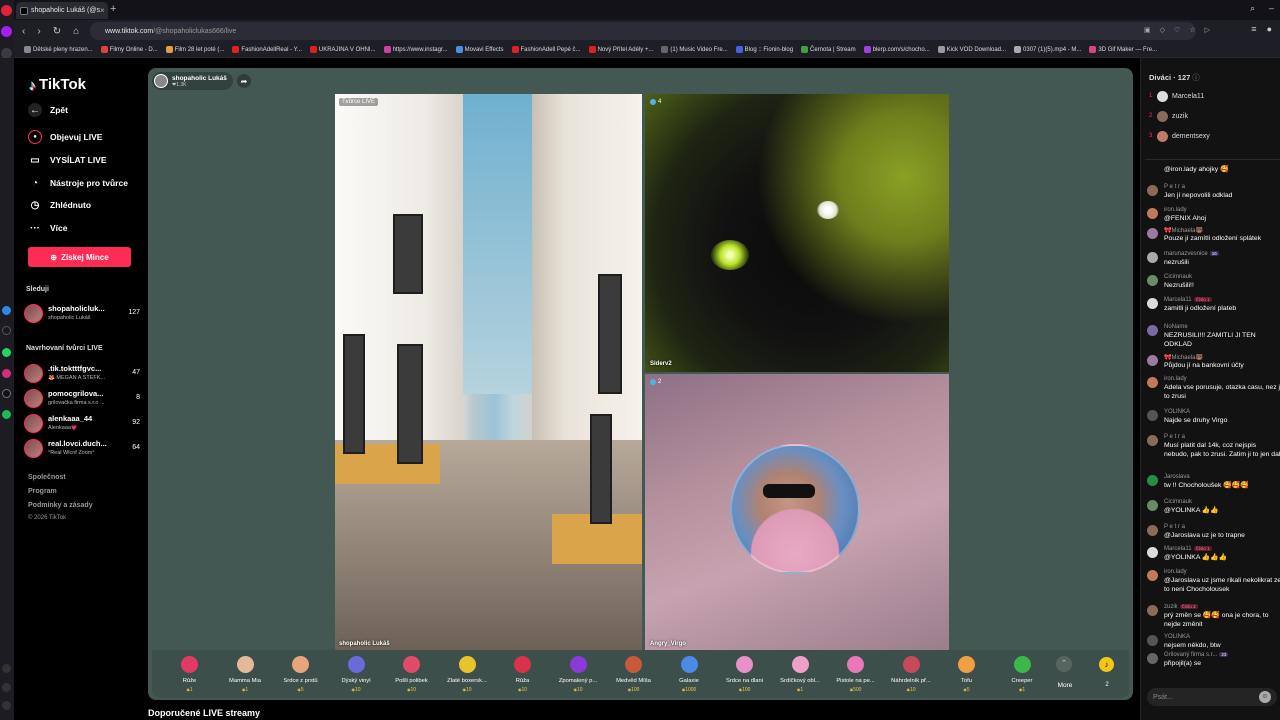 This screenshot has height=720, width=1280. I want to click on bookmark-item: Blog :: Fionin-blog, so click(764, 49).